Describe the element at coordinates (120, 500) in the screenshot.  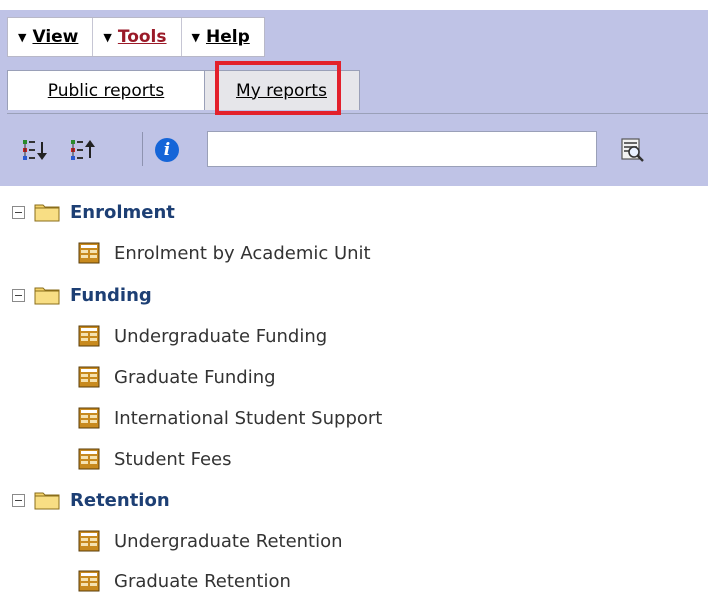
I see `folder-label-retention: Retention` at that location.